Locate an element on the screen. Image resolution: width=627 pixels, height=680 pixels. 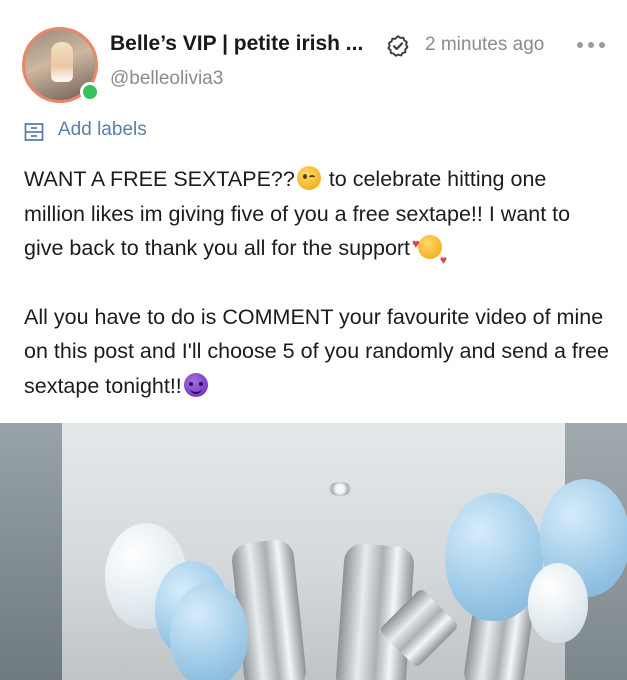
post-timestamp: 2 minutes ago is located at coordinates (485, 44).